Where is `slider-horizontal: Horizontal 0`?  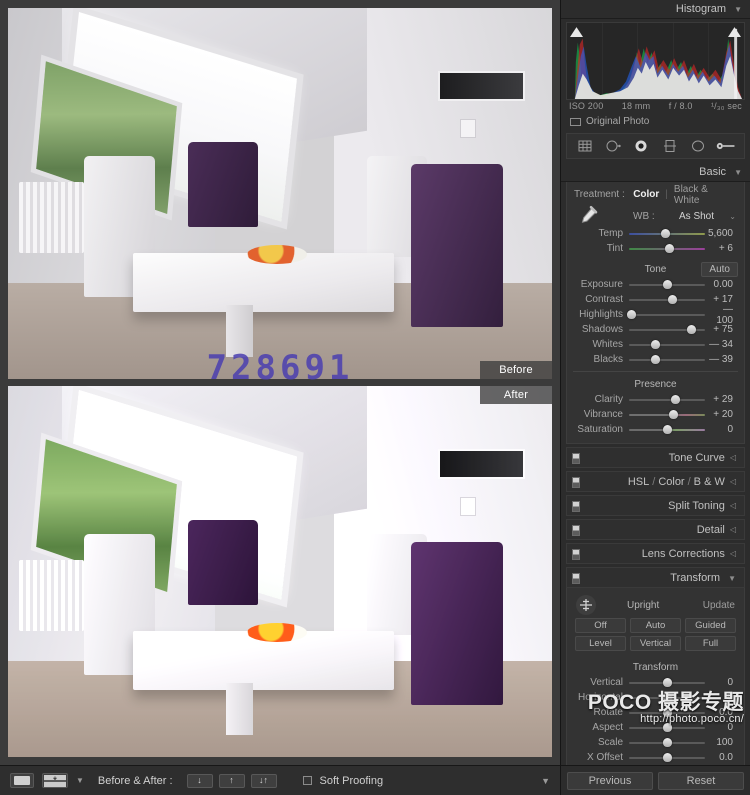 slider-horizontal: Horizontal 0 is located at coordinates (655, 697).